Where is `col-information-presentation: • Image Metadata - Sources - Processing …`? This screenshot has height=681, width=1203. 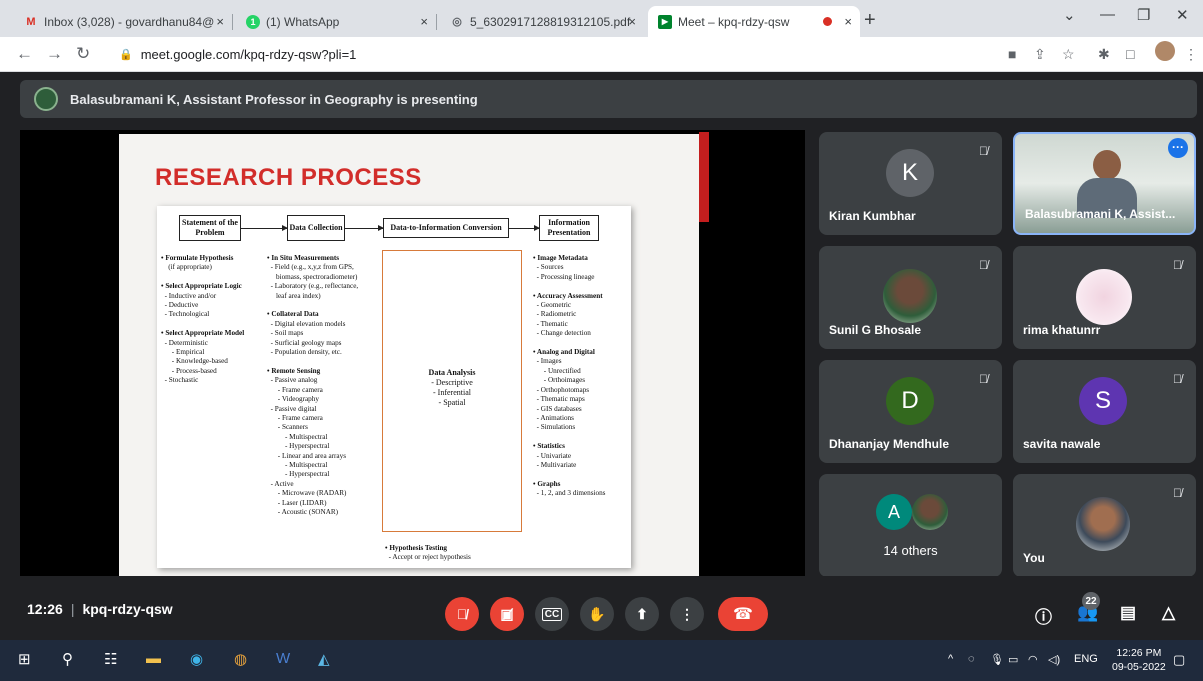
col-information-presentation: • Image Metadata - Sources - Processing … is located at coordinates (569, 376).